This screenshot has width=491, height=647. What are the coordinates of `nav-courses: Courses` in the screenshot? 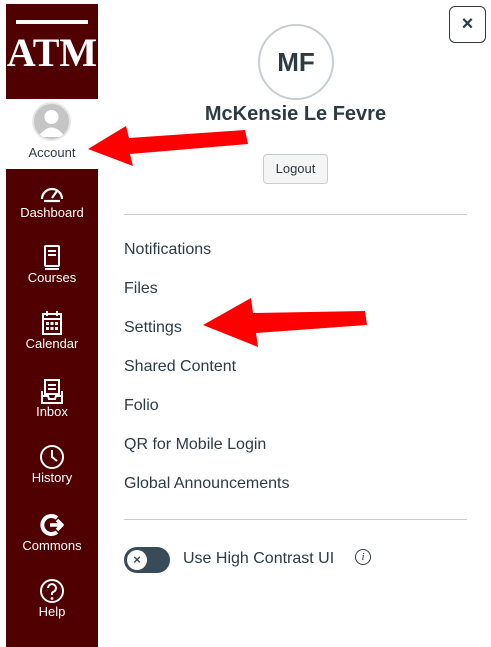 It's located at (52, 278).